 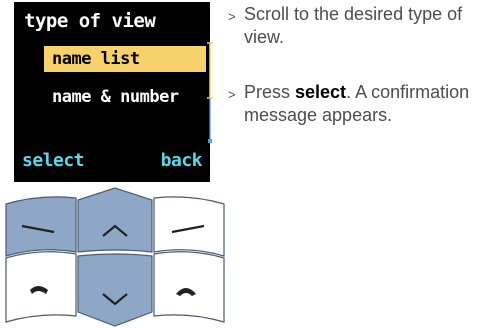 What do you see at coordinates (210, 101) in the screenshot?
I see `scrollbar` at bounding box center [210, 101].